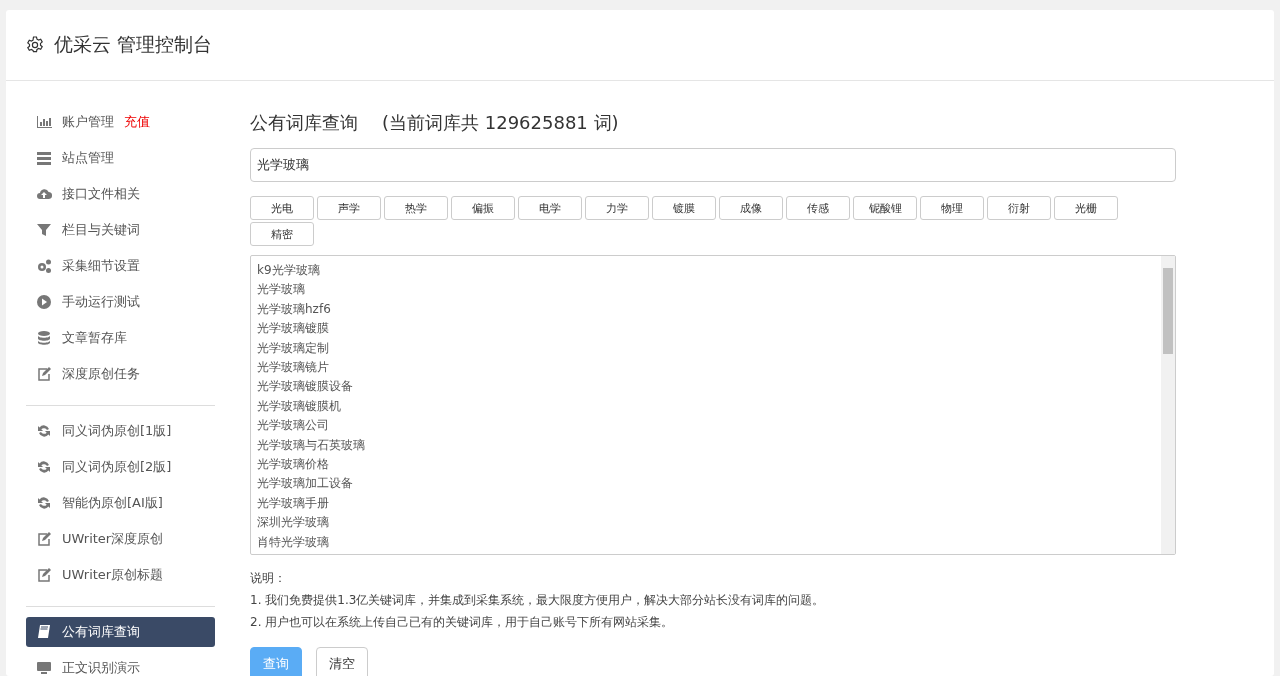 Image resolution: width=1280 pixels, height=676 pixels. I want to click on result-line: 光学玻璃镀膜机, so click(299, 406).